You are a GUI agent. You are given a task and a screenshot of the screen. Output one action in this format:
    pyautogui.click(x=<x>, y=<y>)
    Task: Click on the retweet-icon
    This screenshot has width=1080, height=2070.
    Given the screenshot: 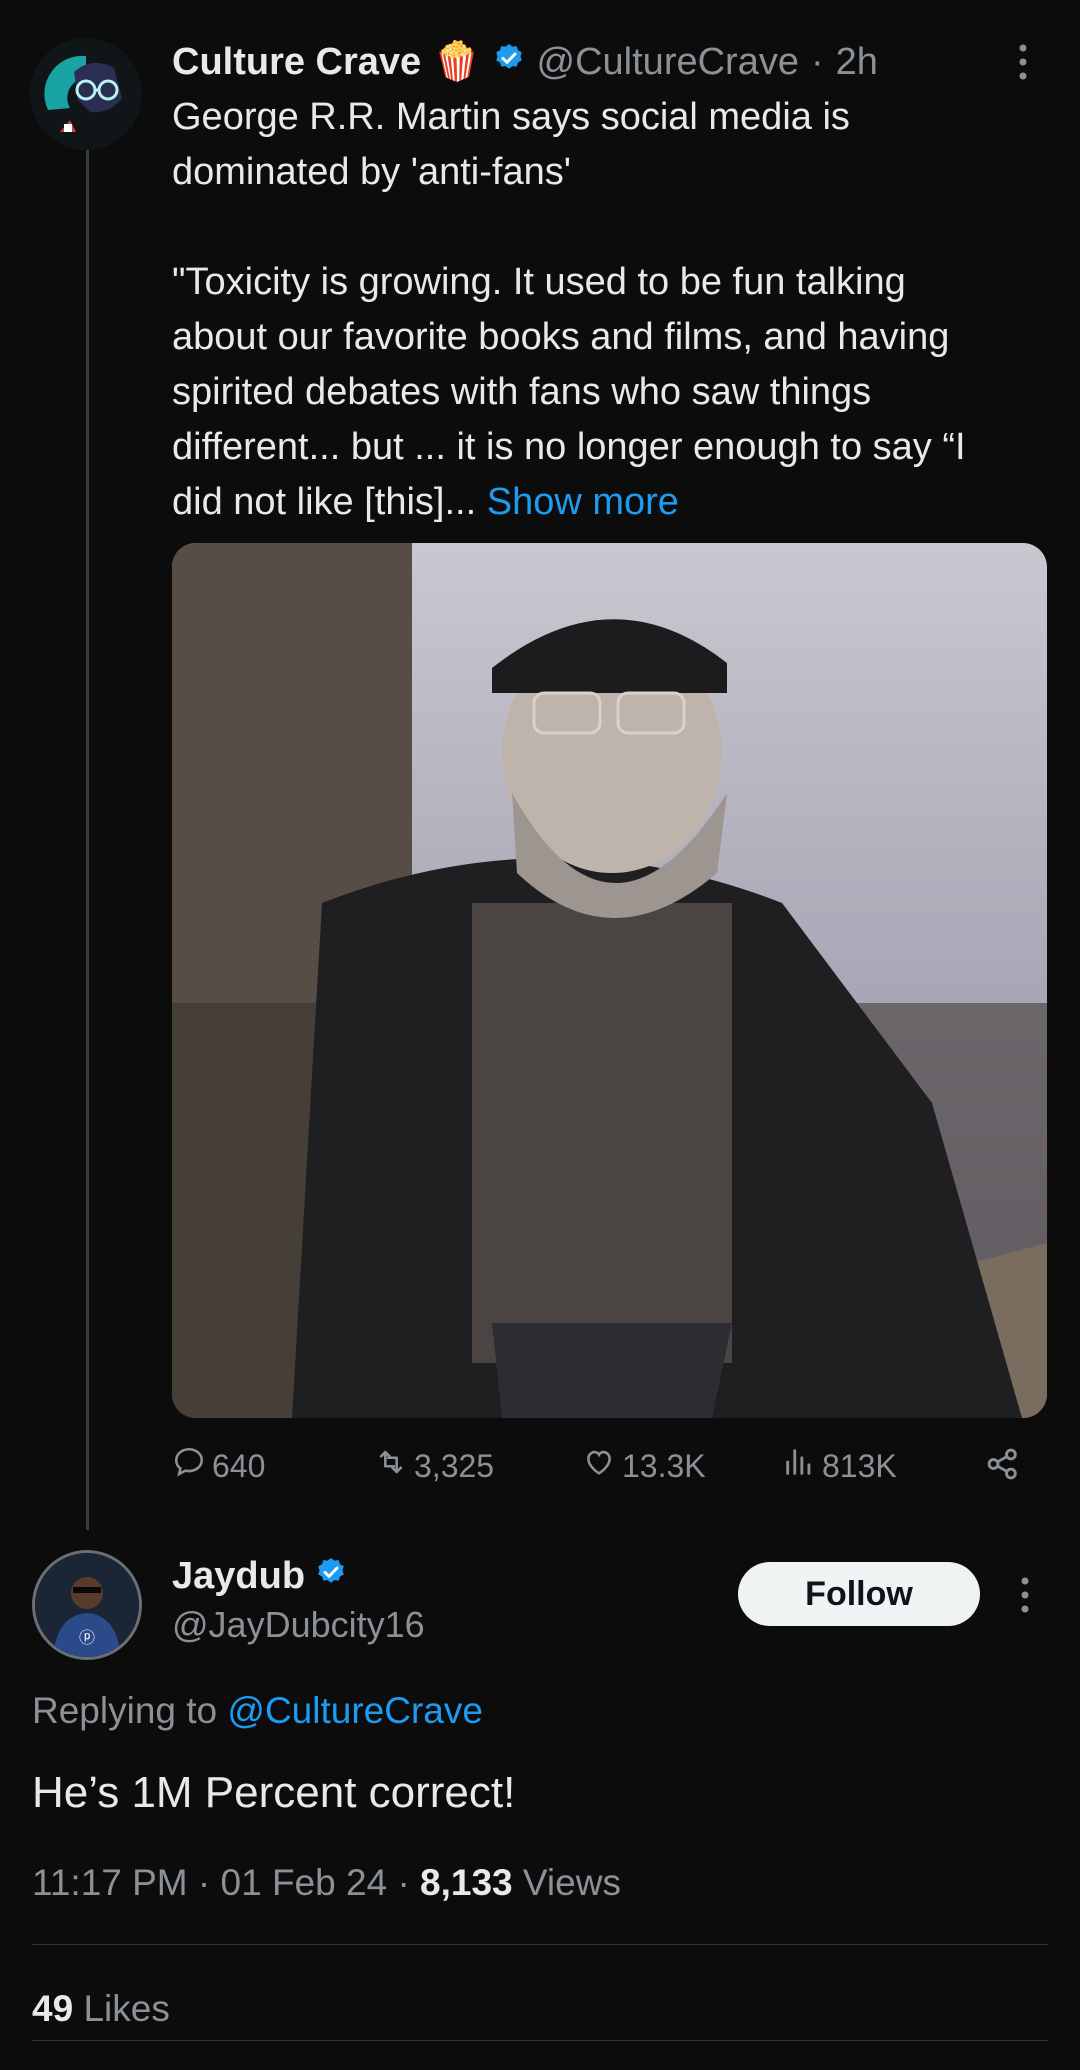 What is the action you would take?
    pyautogui.click(x=391, y=1466)
    